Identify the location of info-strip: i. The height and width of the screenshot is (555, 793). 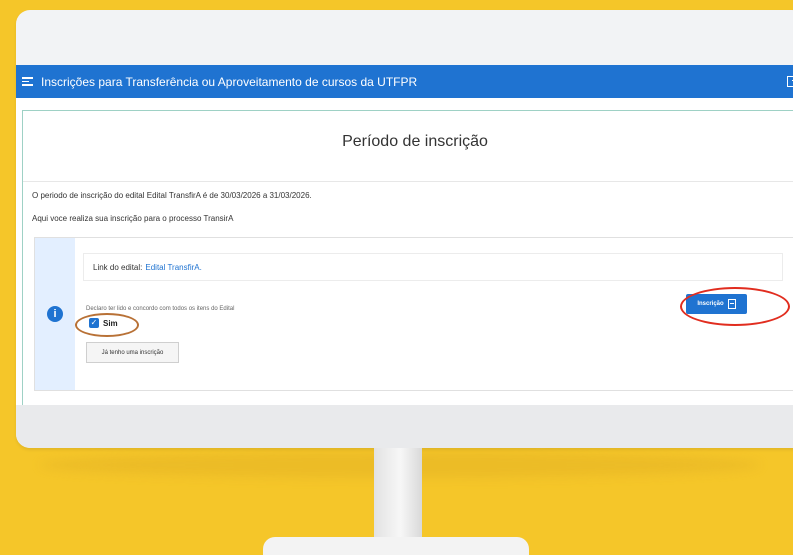
(55, 314).